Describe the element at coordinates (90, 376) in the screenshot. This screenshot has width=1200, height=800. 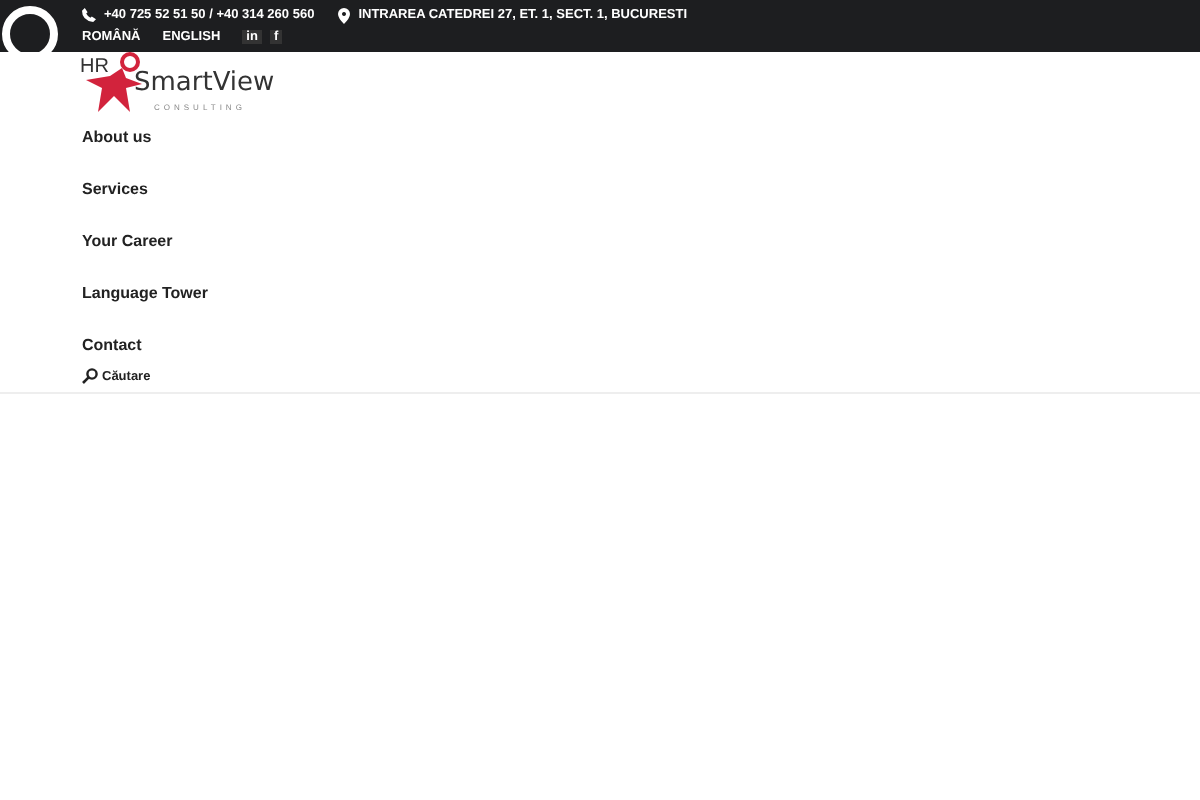
I see `search-icon` at that location.